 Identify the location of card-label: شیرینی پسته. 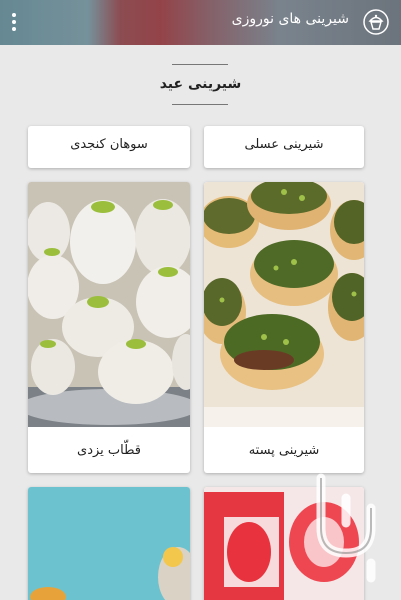
(284, 450).